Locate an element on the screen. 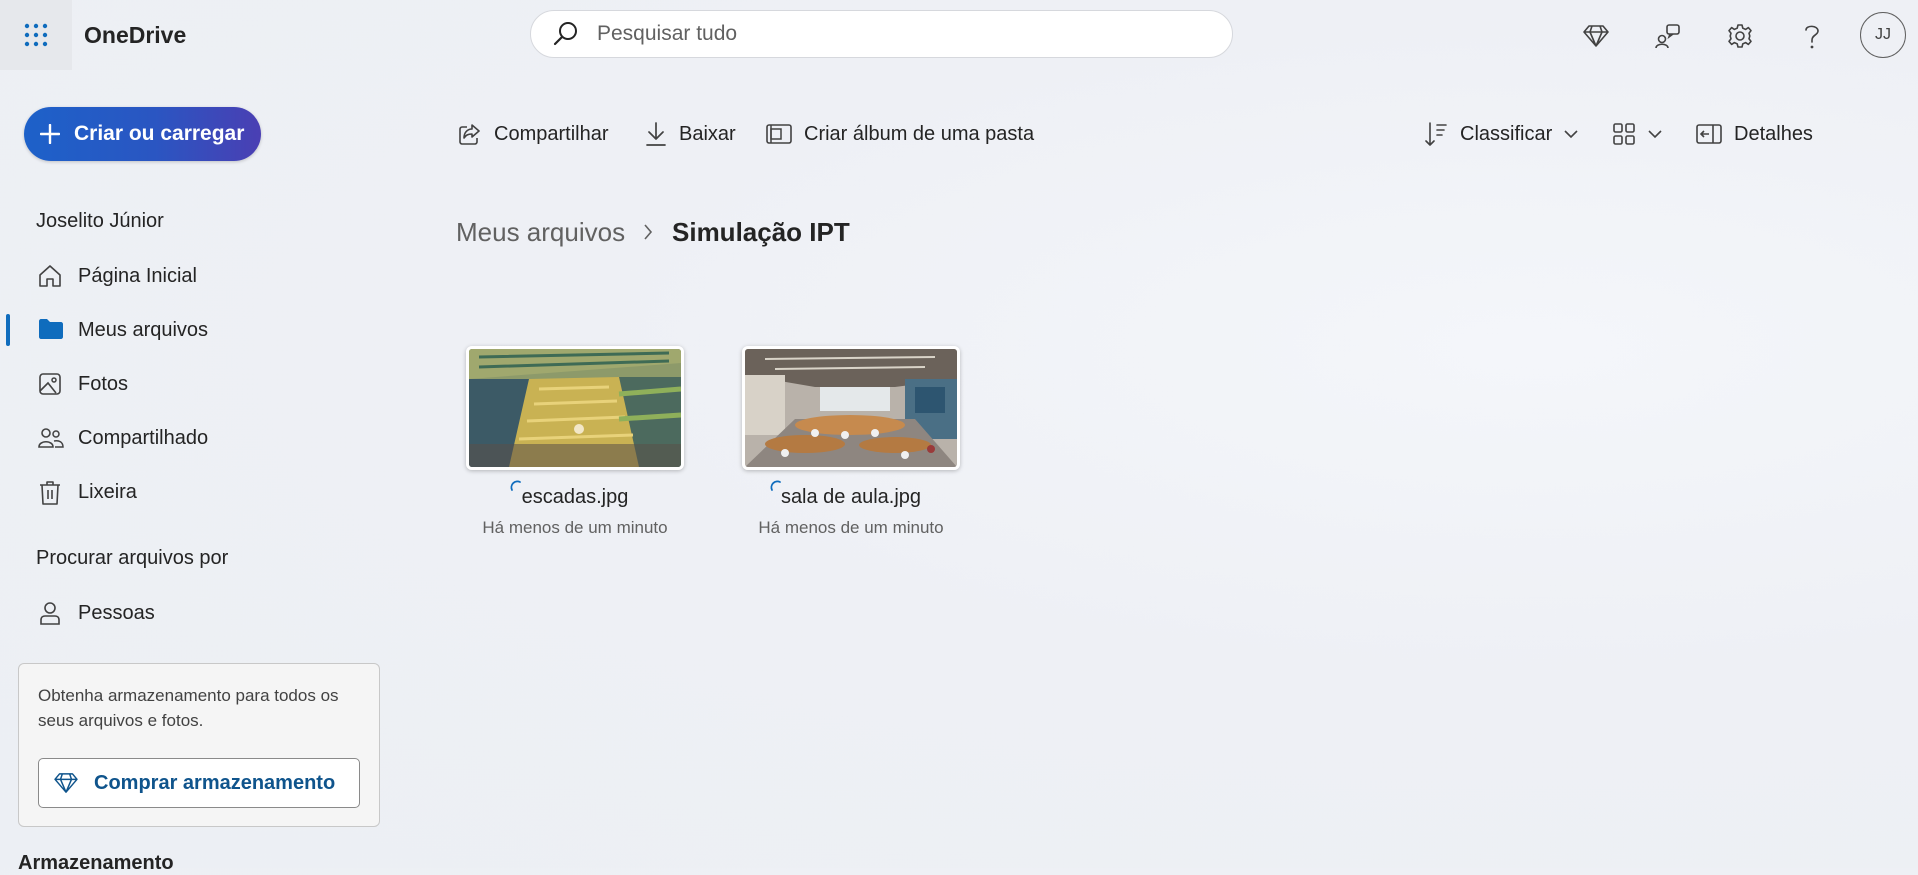  sidebar-item-trash: Lixeira is located at coordinates (180, 492).